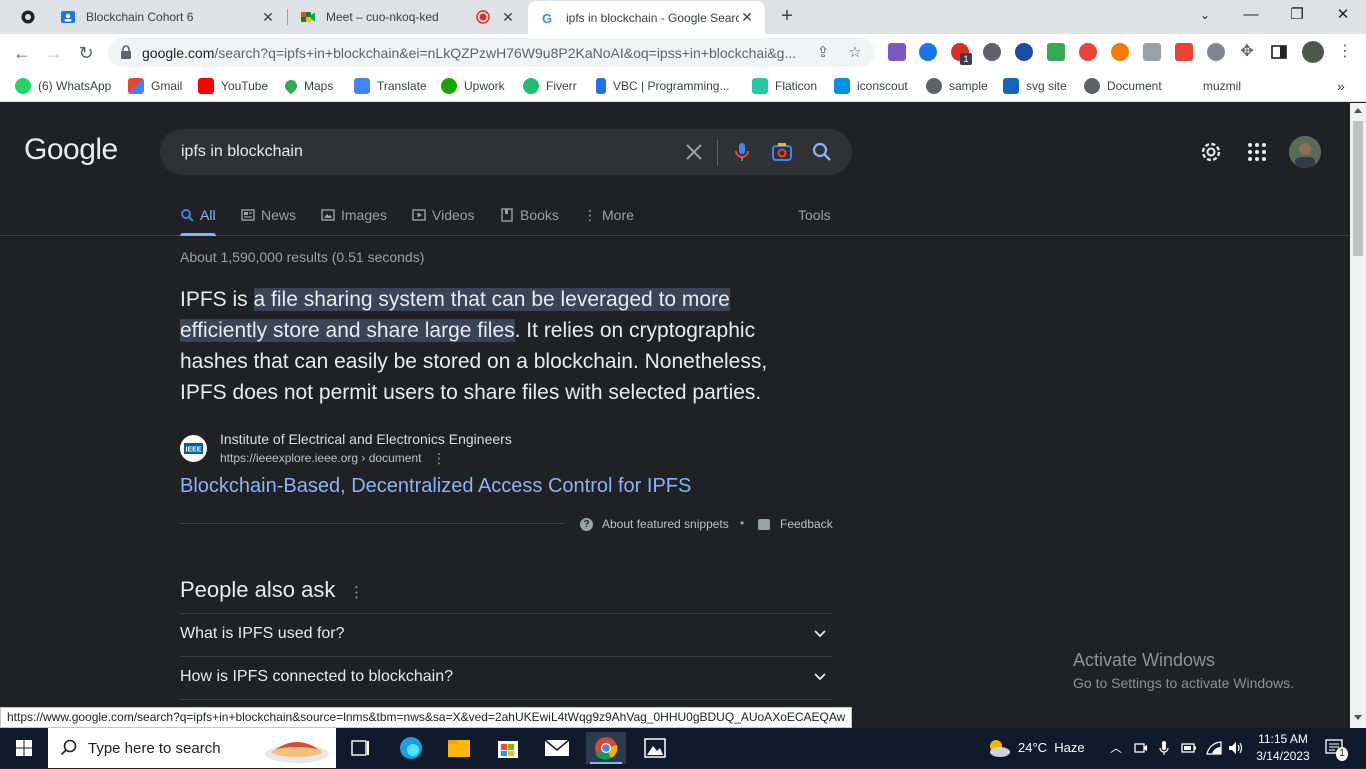 This screenshot has width=1366, height=769. Describe the element at coordinates (1279, 52) in the screenshot. I see `side-panel-icon` at that location.